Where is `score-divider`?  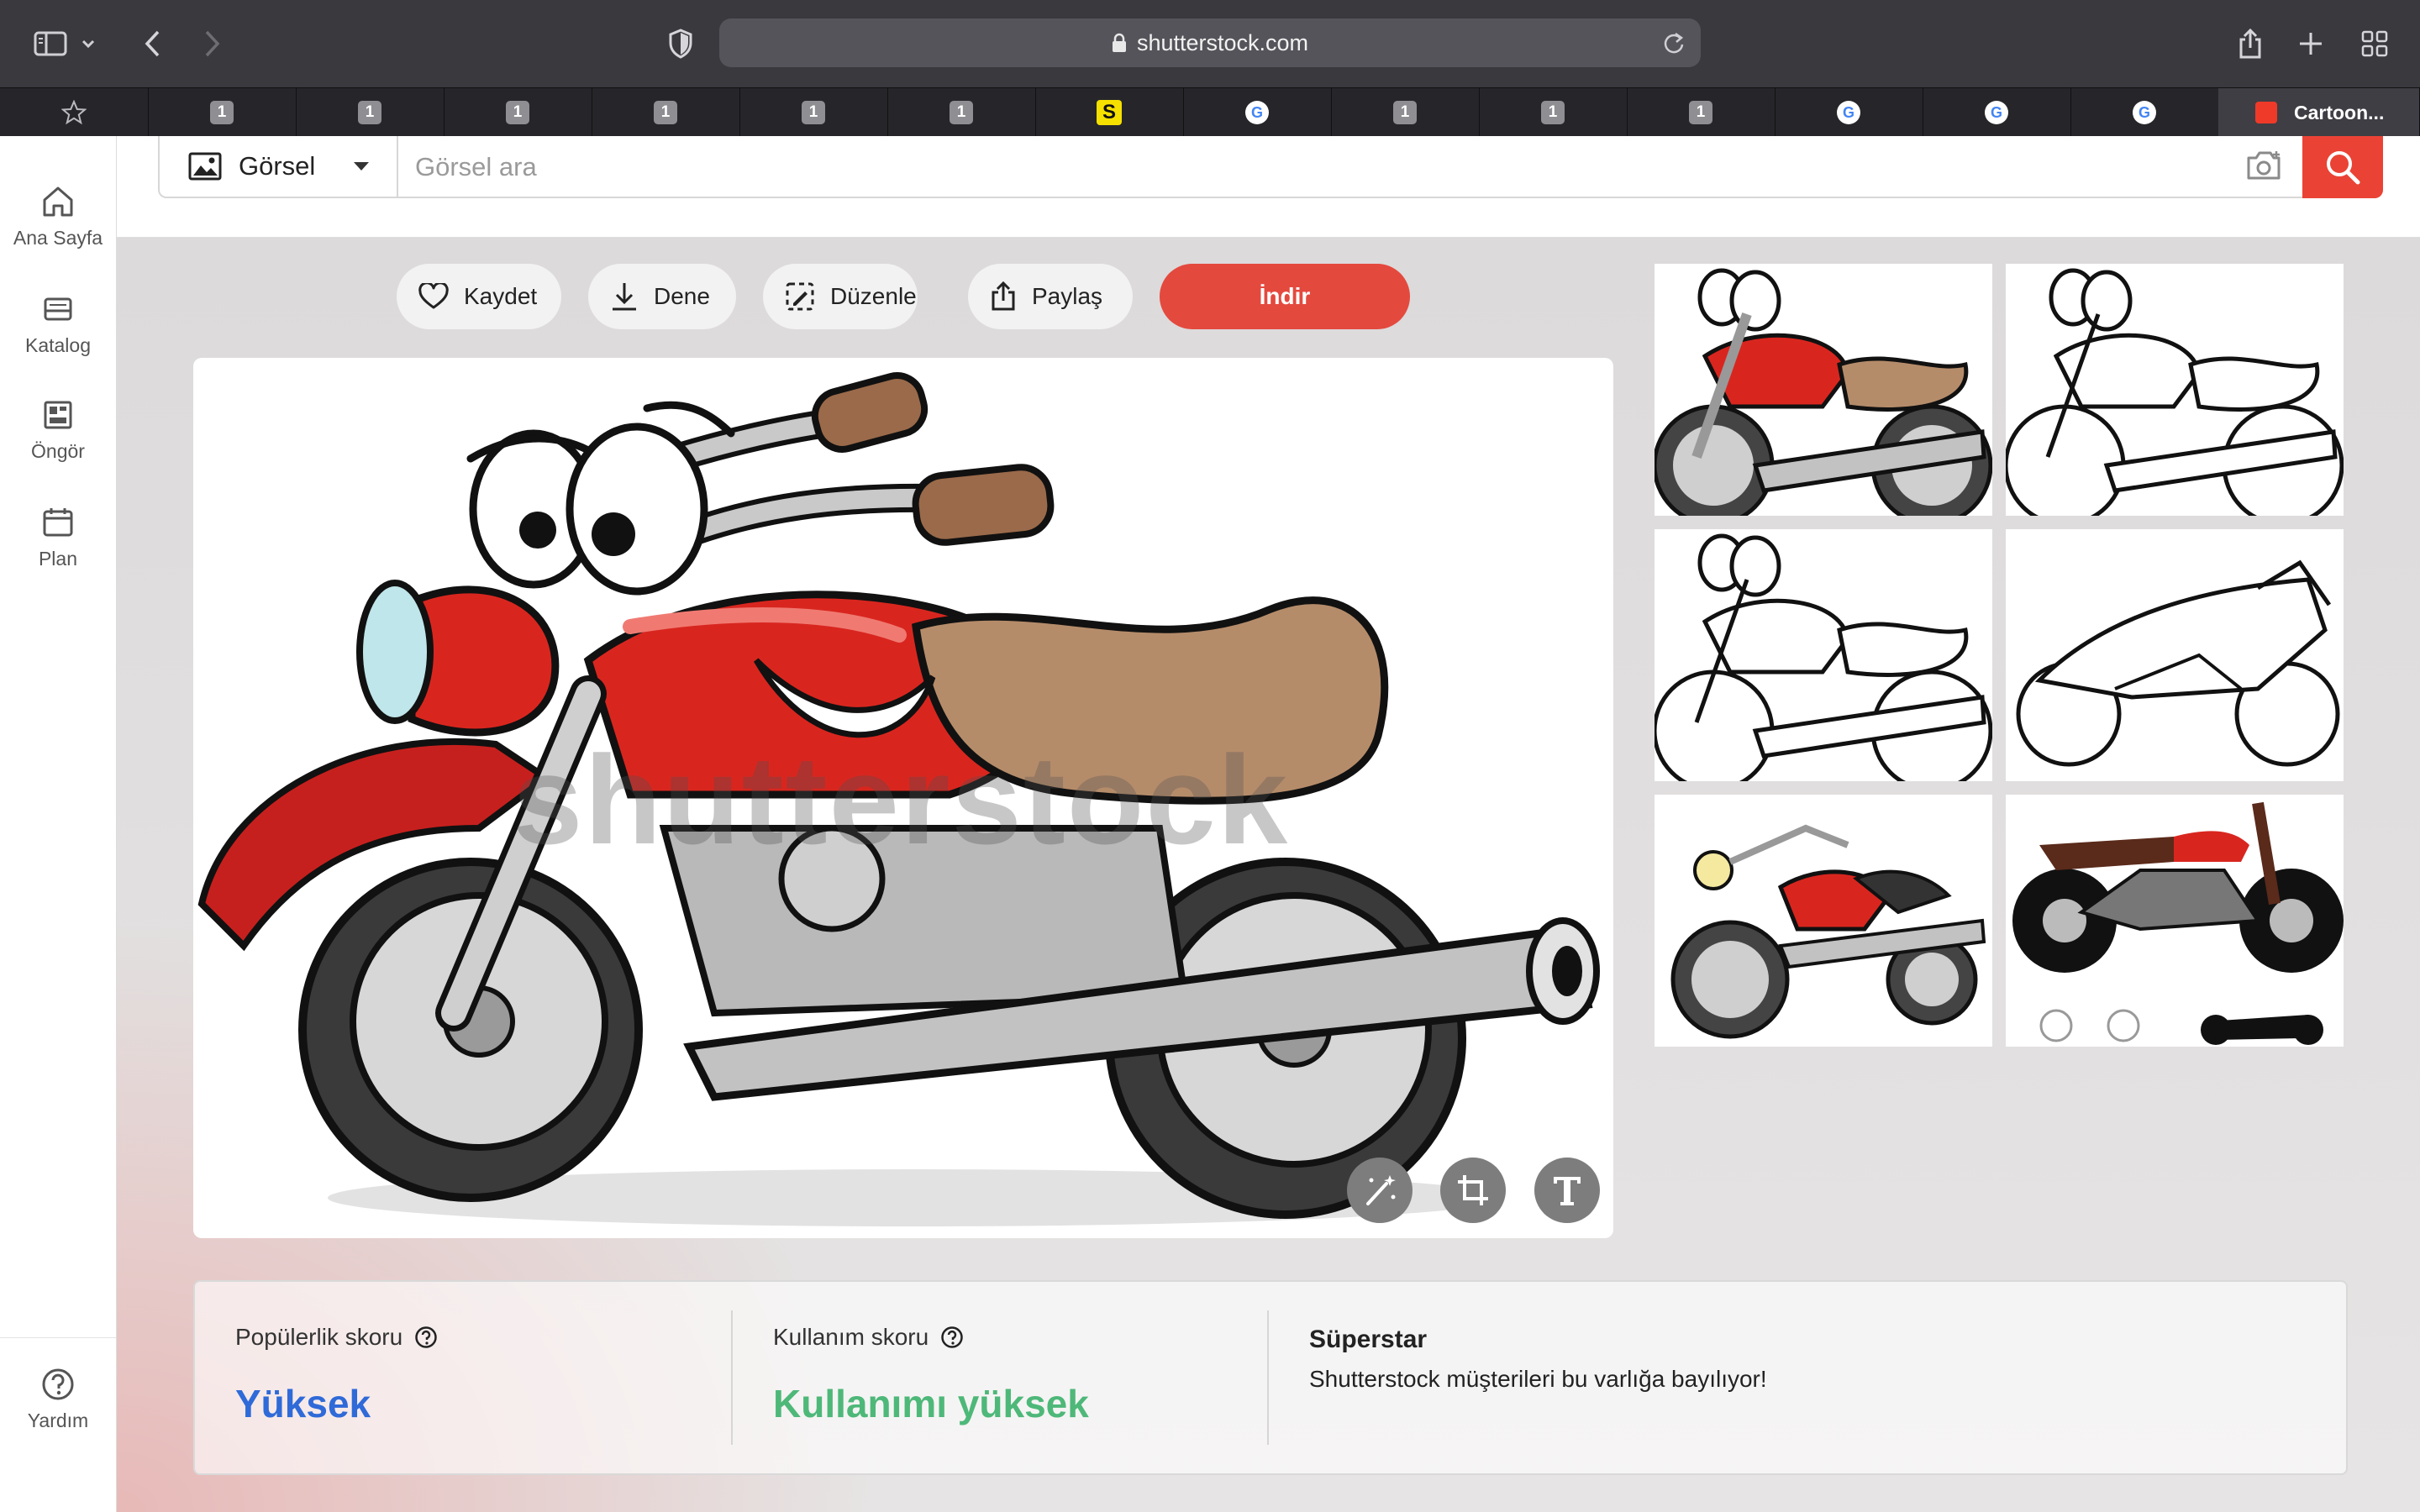
score-divider is located at coordinates (732, 1377).